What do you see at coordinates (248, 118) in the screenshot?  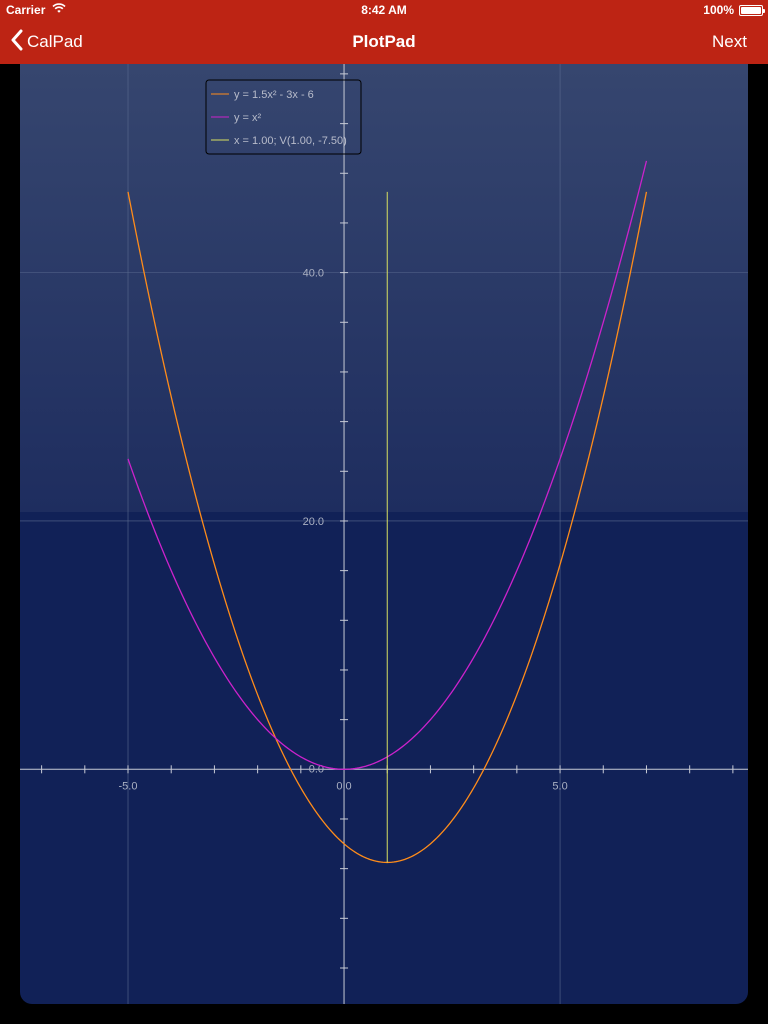 I see `legend-label-series-2: y = x²` at bounding box center [248, 118].